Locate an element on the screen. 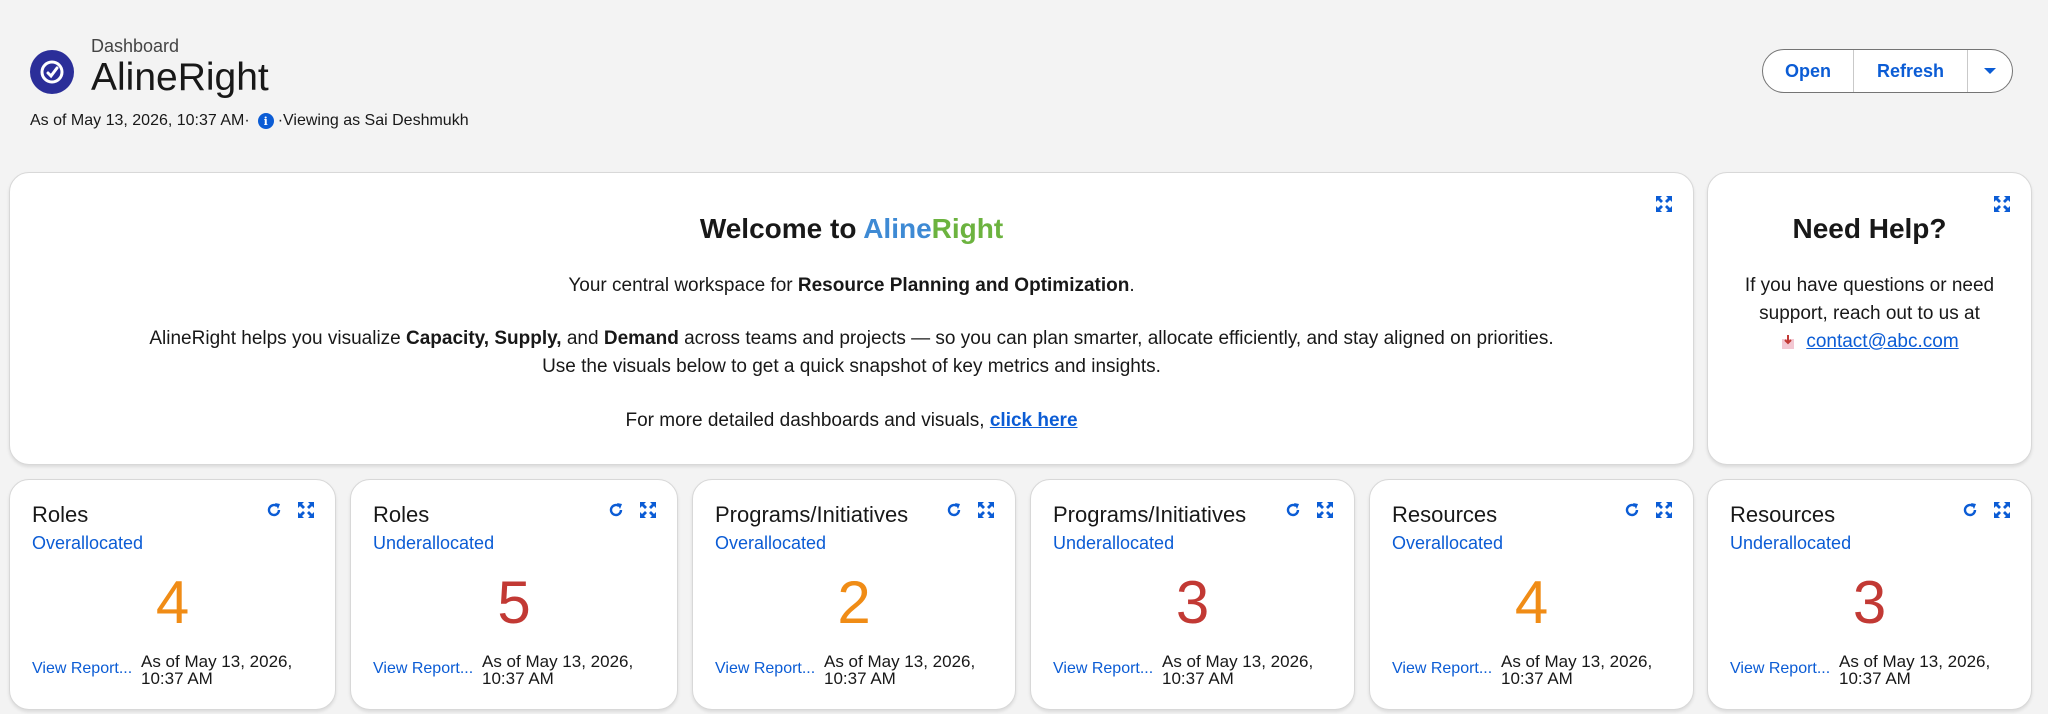 Image resolution: width=2048 pixels, height=714 pixels. help-title: Need Help? is located at coordinates (1869, 228).